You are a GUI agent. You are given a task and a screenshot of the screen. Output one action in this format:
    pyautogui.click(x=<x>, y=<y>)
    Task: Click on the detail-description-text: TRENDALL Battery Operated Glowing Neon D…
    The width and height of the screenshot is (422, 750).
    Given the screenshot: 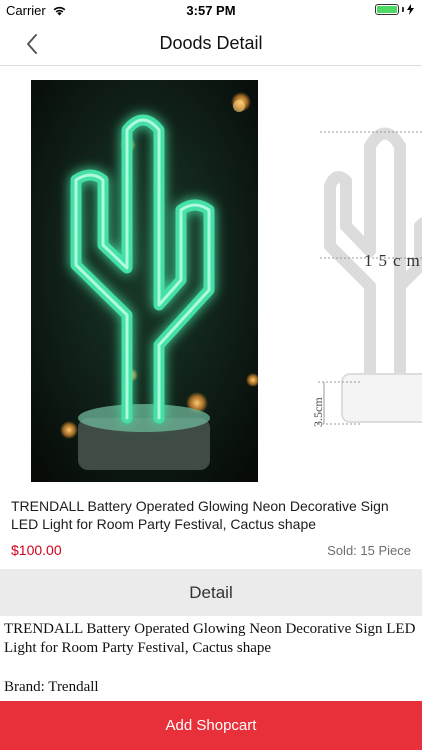 What is the action you would take?
    pyautogui.click(x=210, y=638)
    